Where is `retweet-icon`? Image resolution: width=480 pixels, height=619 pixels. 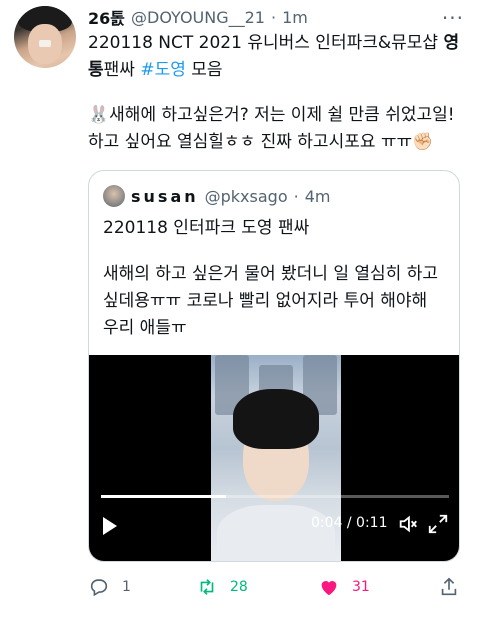 retweet-icon is located at coordinates (207, 587).